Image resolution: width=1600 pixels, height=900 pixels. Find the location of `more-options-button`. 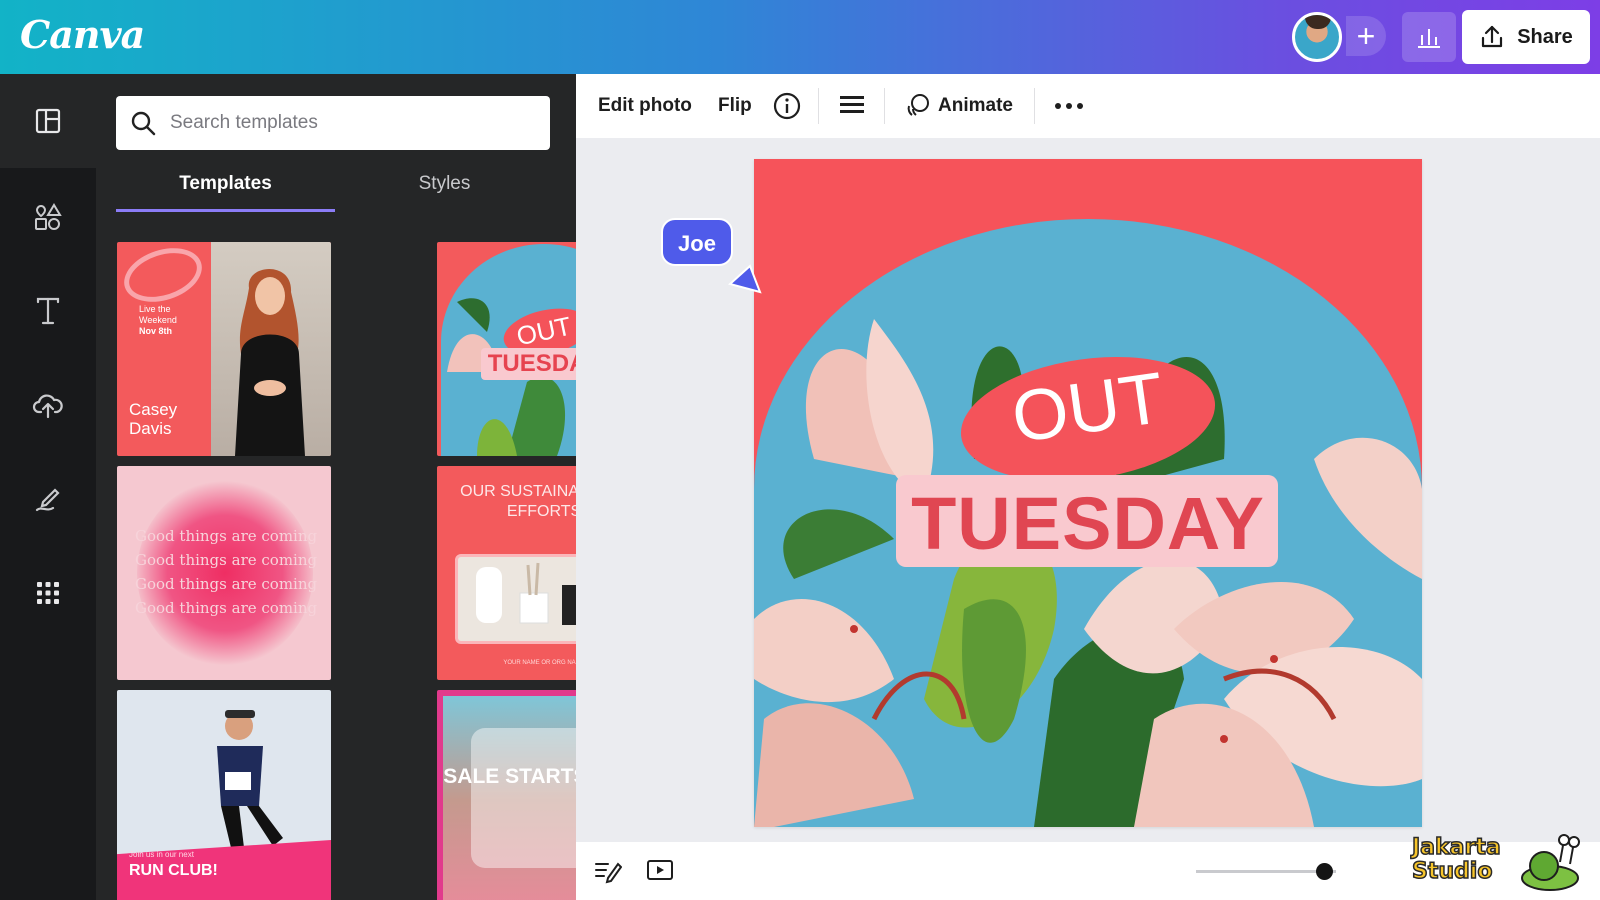

more-options-button is located at coordinates (1069, 106).